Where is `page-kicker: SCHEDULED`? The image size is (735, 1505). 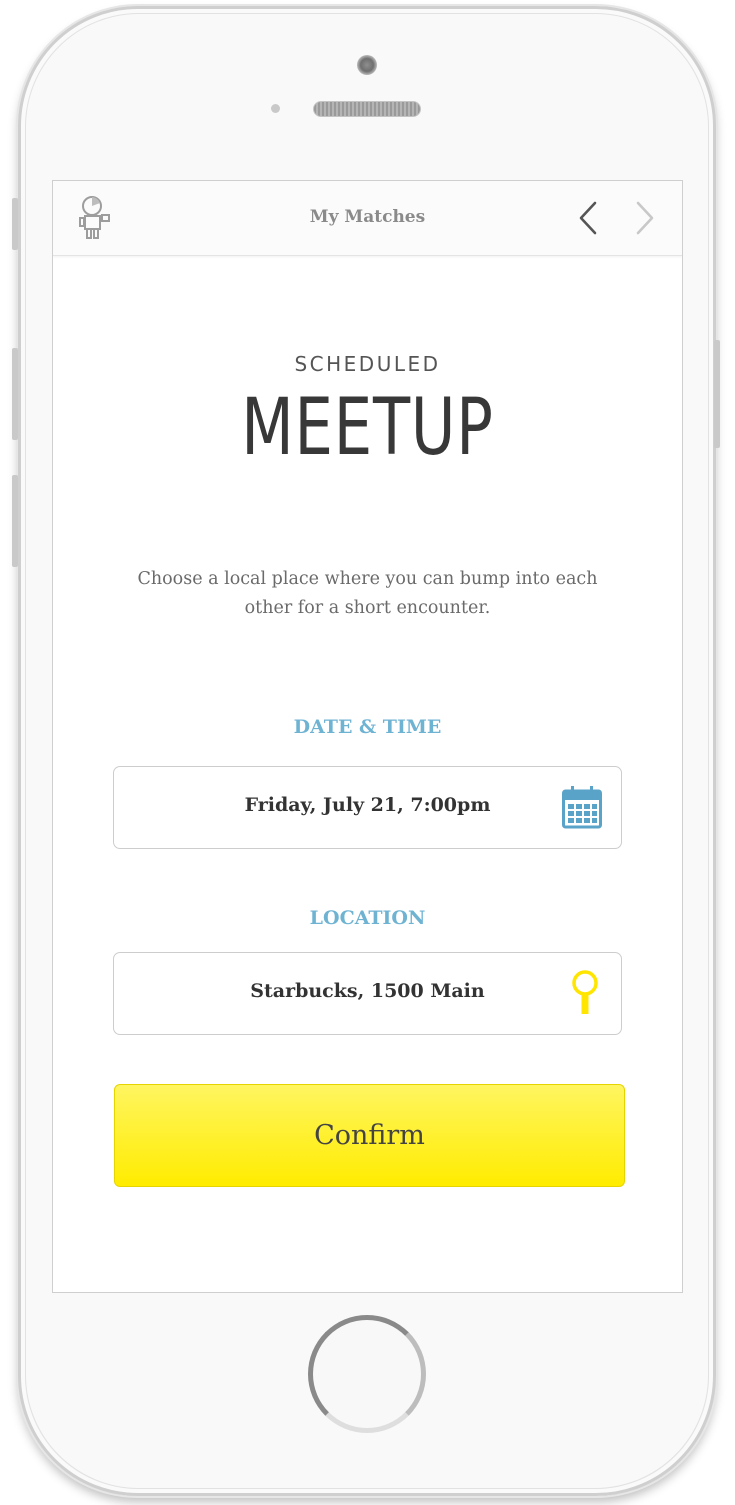
page-kicker: SCHEDULED is located at coordinates (367, 364).